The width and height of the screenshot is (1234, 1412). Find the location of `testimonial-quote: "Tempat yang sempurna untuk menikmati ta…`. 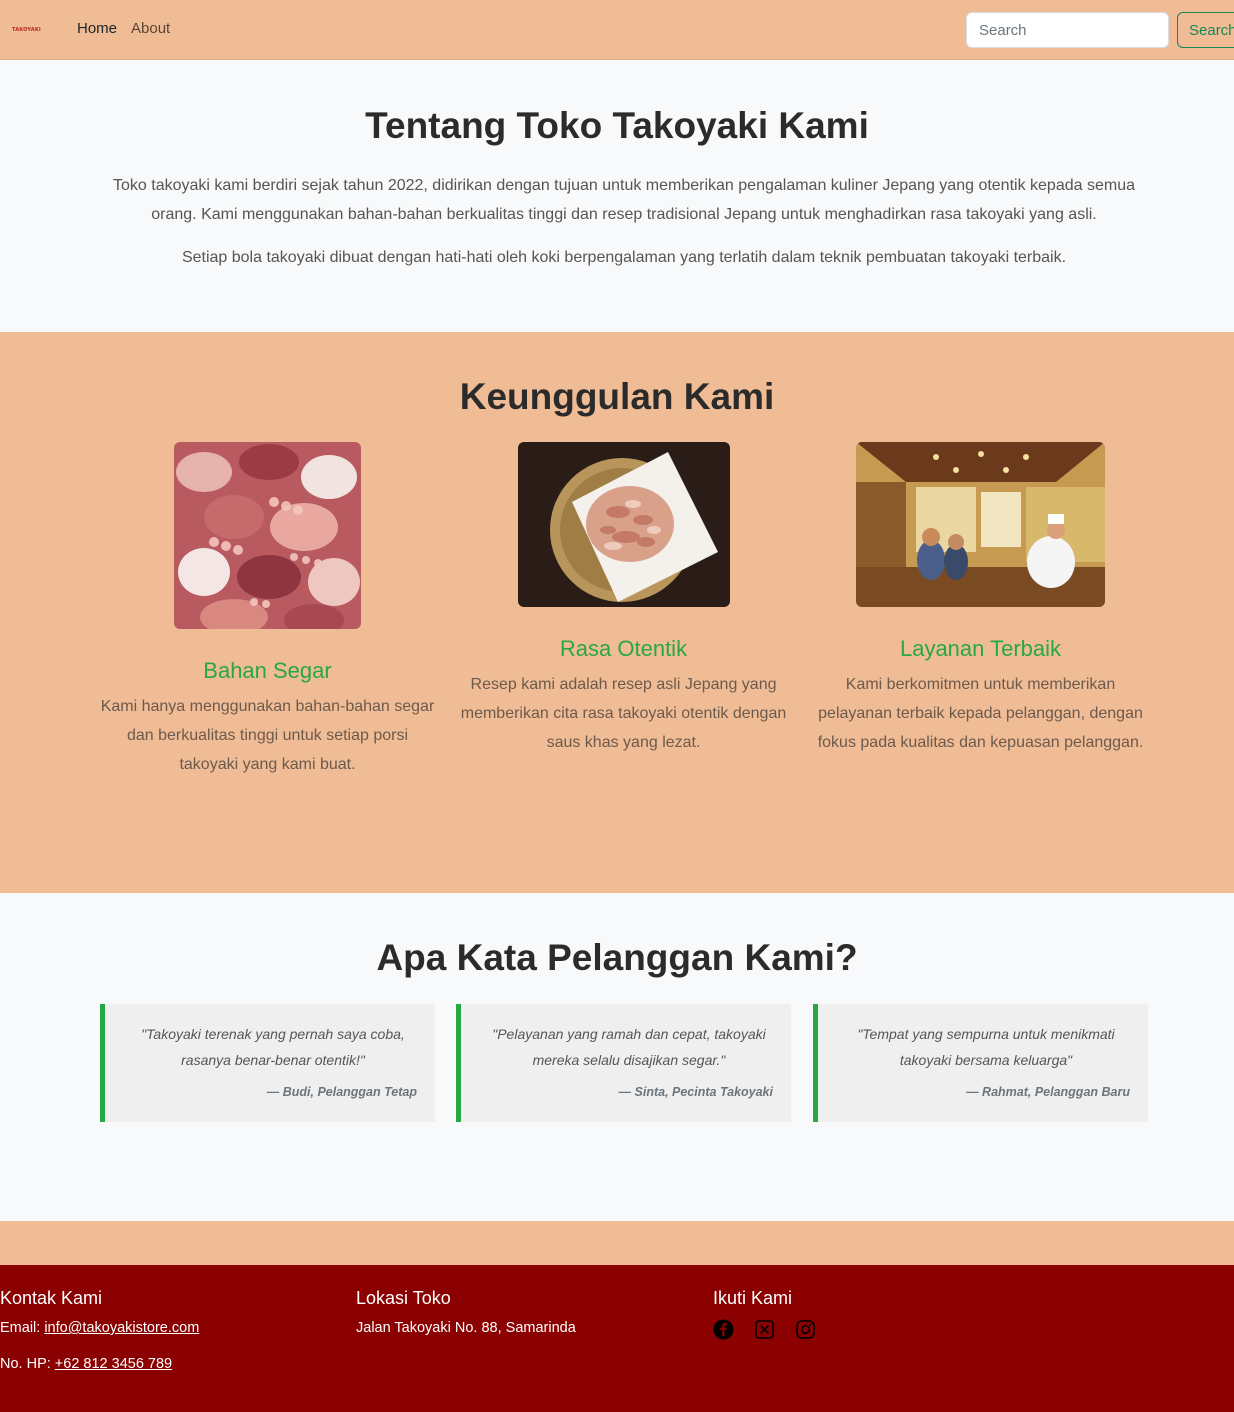

testimonial-quote: "Tempat yang sempurna untuk menikmati ta… is located at coordinates (986, 1047).